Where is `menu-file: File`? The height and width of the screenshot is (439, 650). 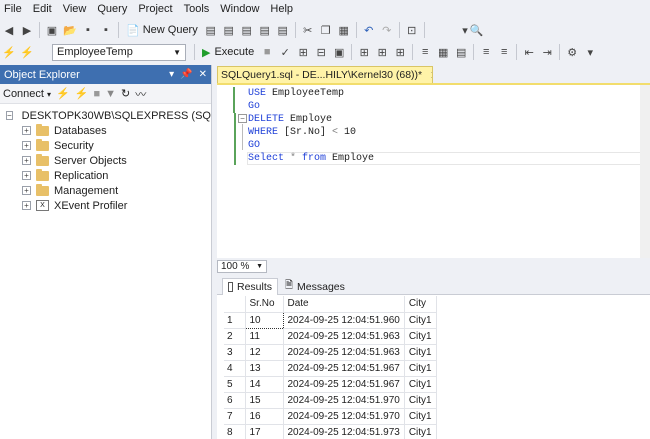 menu-file: File is located at coordinates (14, 9).